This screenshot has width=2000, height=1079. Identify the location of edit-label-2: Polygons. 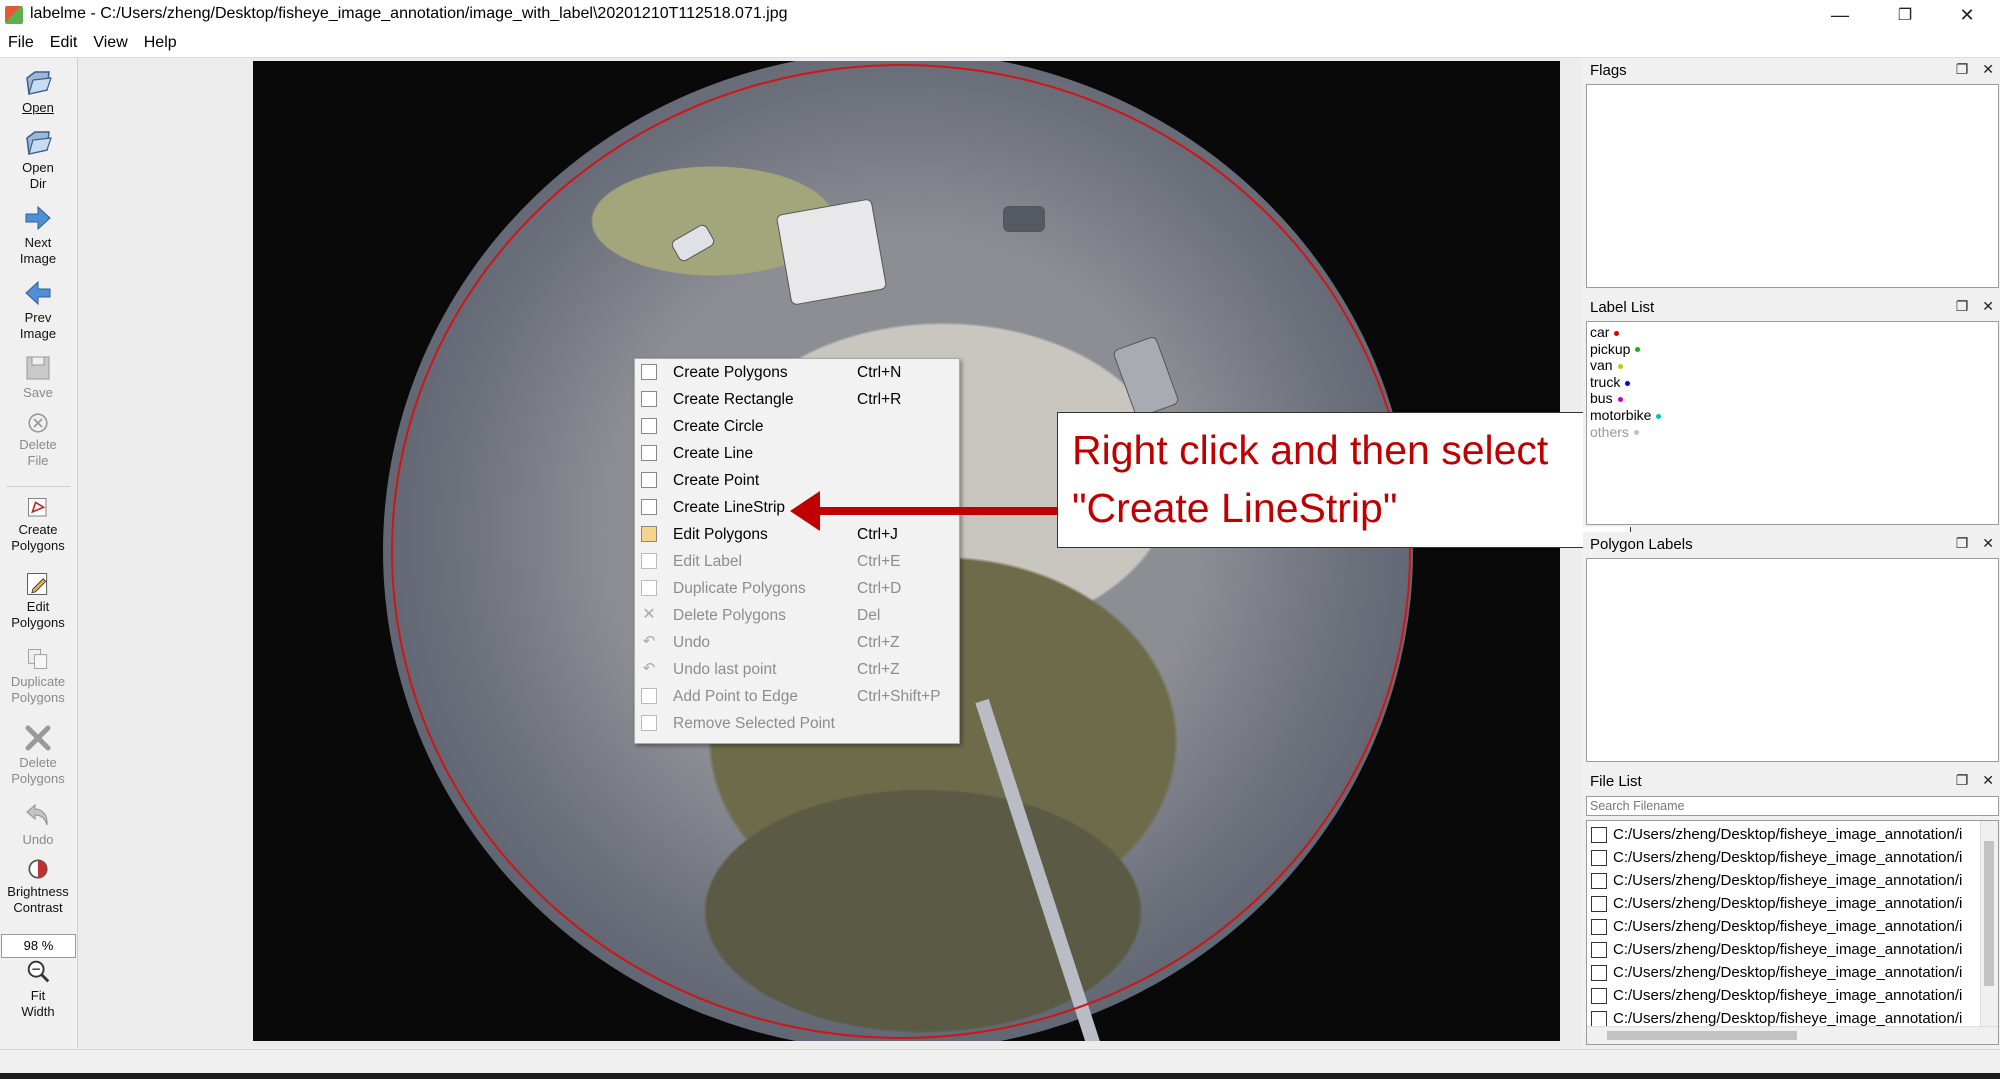
(38, 622).